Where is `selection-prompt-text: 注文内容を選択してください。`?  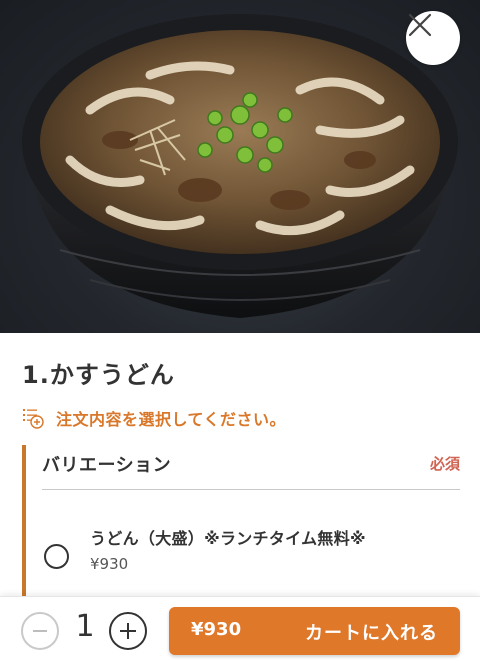
selection-prompt-text: 注文内容を選択してください。 is located at coordinates (171, 419).